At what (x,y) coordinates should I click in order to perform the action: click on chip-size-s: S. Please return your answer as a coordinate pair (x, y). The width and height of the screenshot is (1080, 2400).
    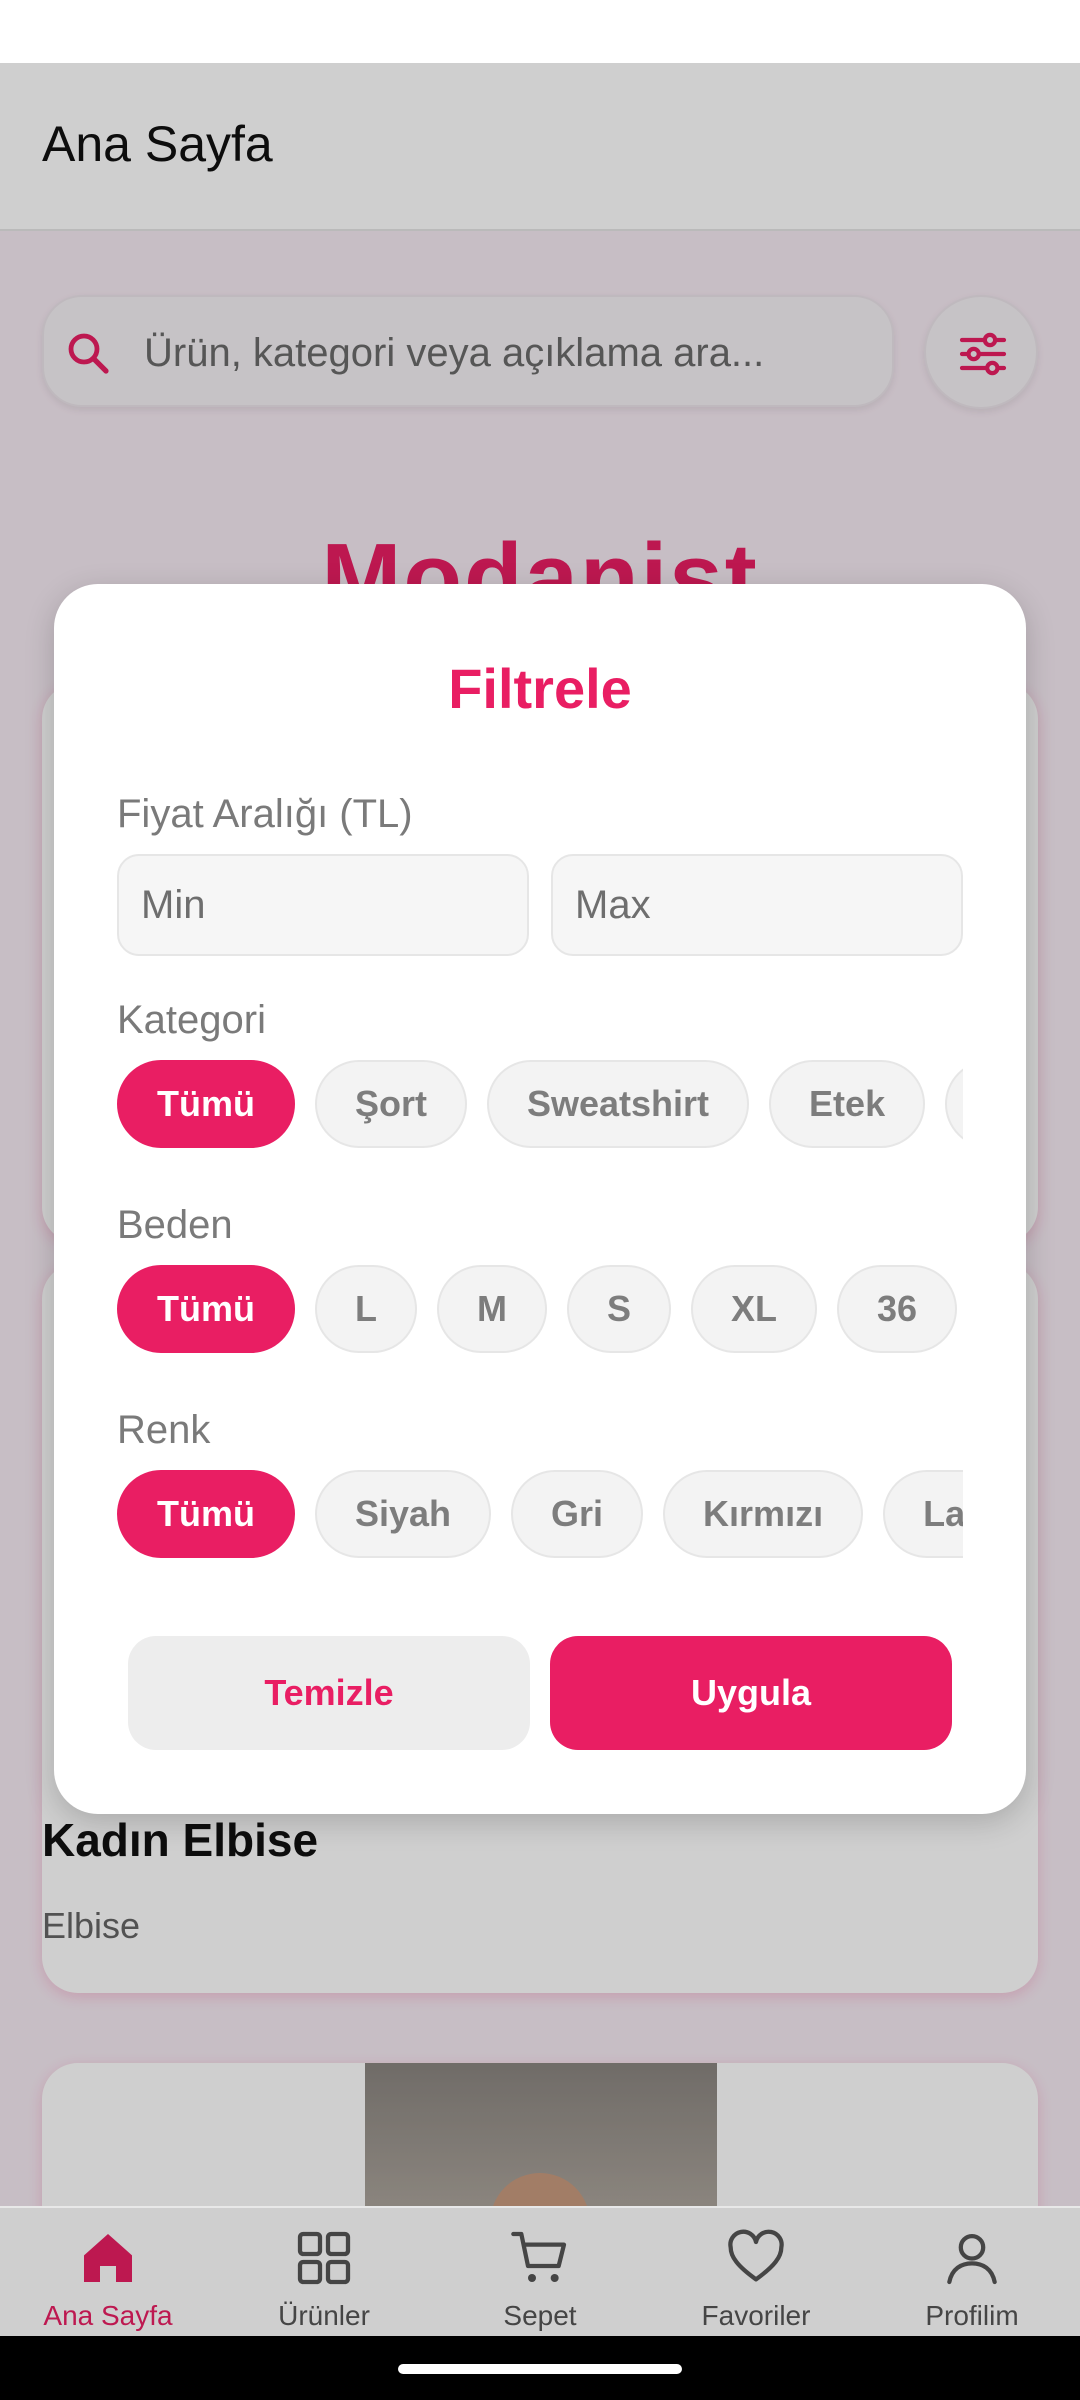
    Looking at the image, I should click on (618, 1309).